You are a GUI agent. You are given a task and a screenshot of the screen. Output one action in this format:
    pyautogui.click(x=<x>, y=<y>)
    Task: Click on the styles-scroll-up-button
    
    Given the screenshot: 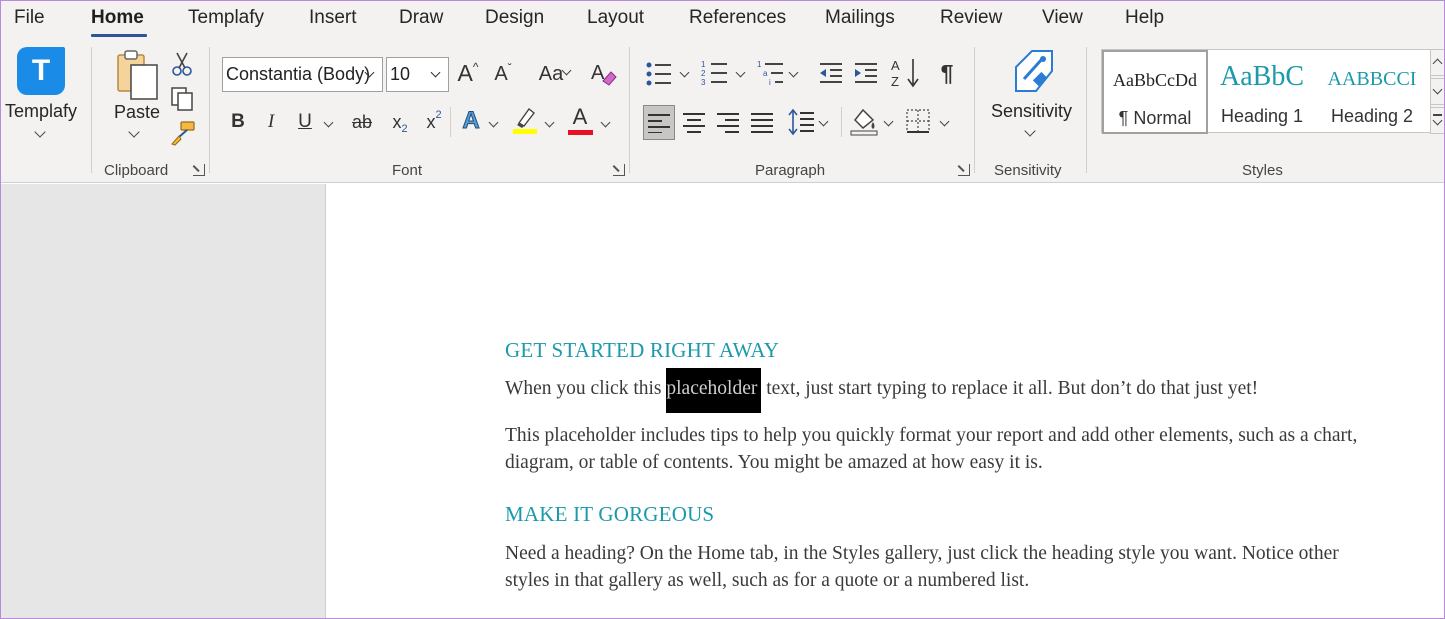 What is the action you would take?
    pyautogui.click(x=1437, y=62)
    